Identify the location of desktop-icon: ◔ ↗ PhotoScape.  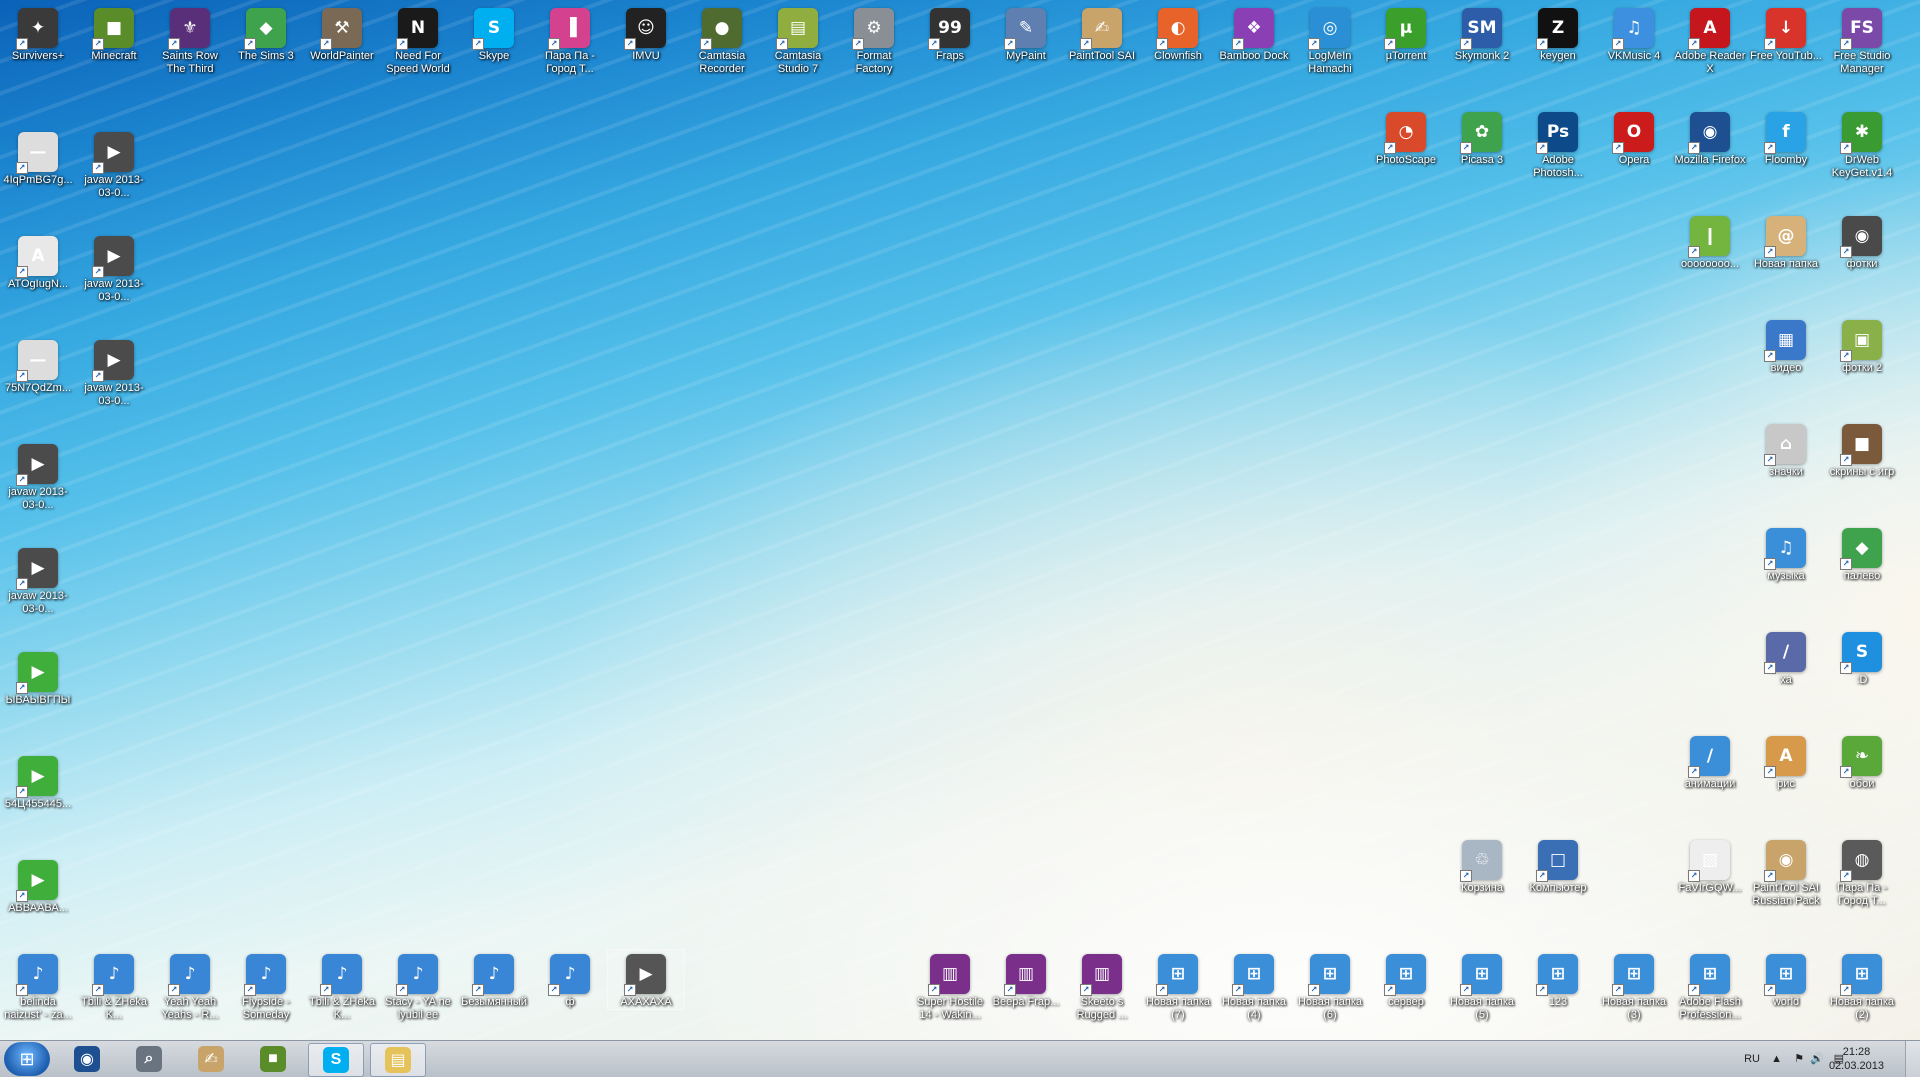
(1406, 137).